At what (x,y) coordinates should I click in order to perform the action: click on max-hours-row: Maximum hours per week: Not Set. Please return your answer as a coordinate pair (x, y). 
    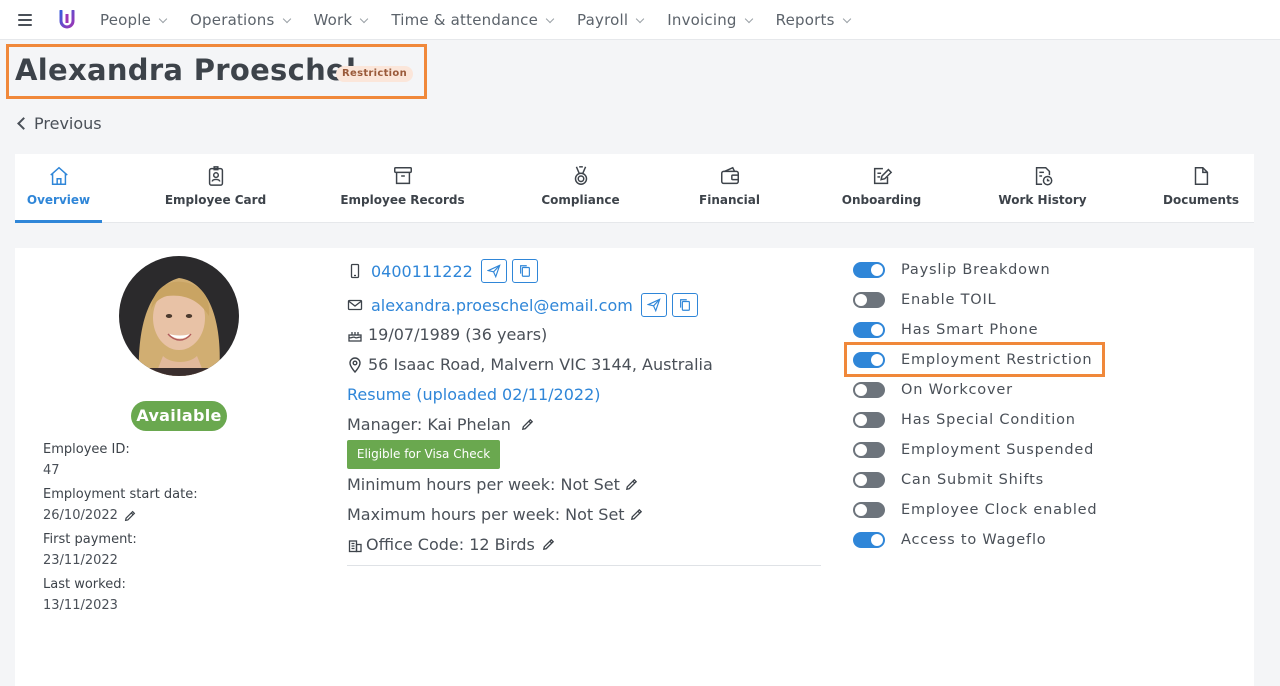
    Looking at the image, I should click on (495, 514).